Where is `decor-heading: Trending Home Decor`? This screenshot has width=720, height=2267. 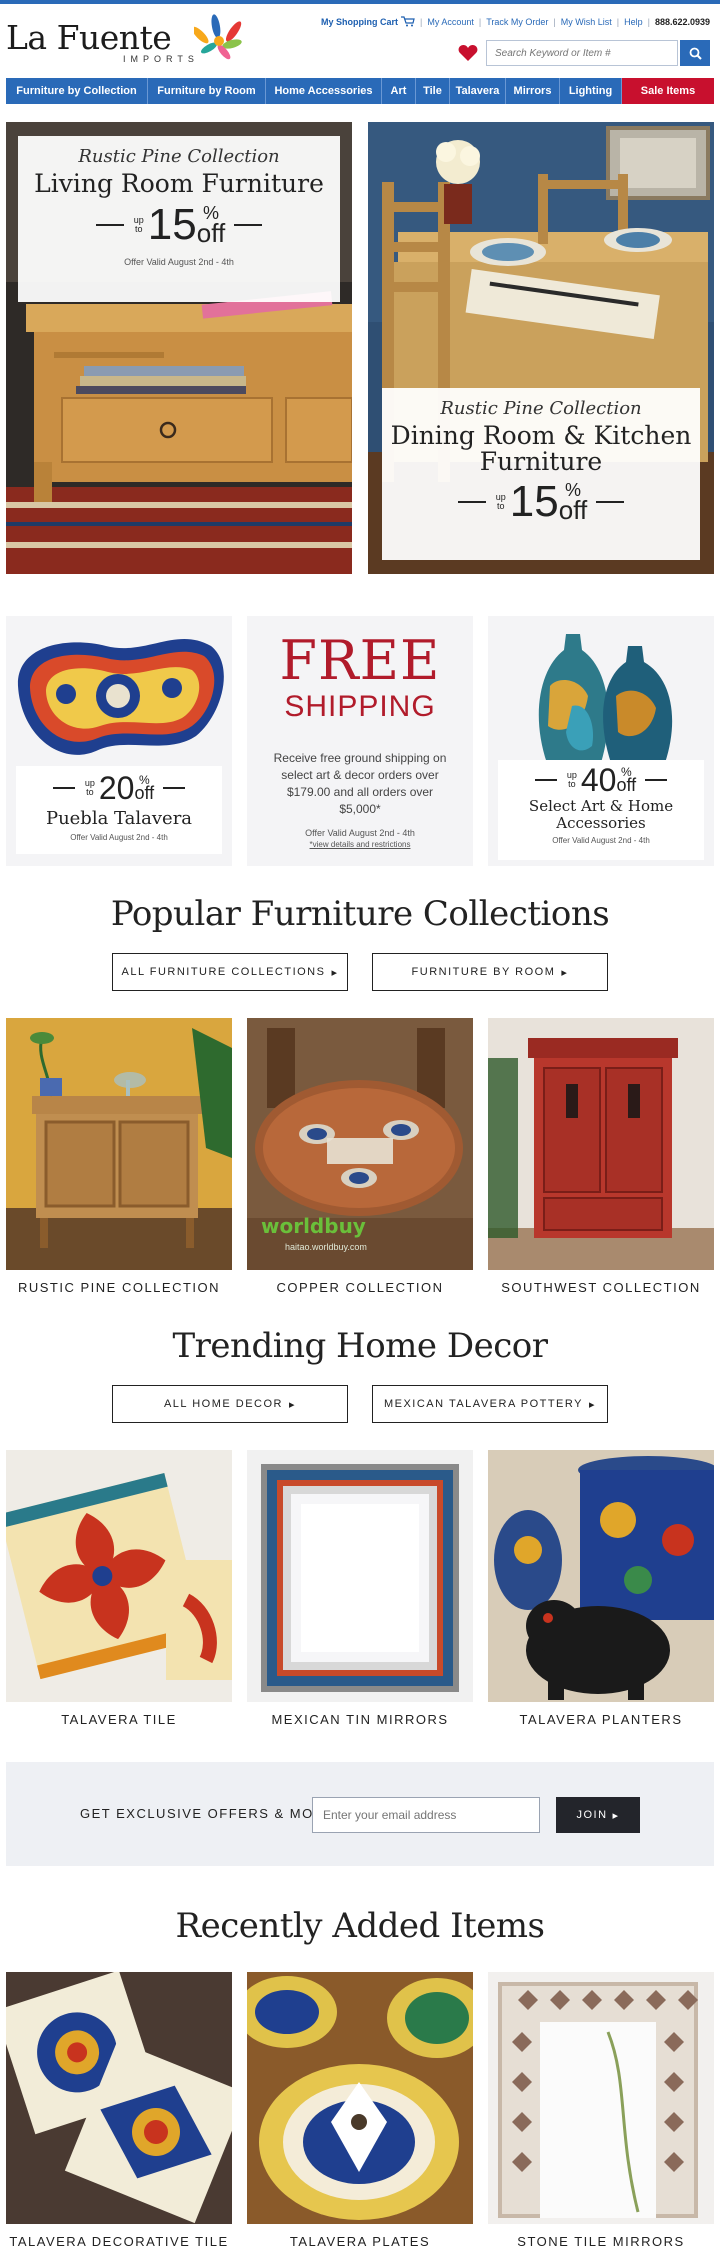 decor-heading: Trending Home Decor is located at coordinates (360, 1346).